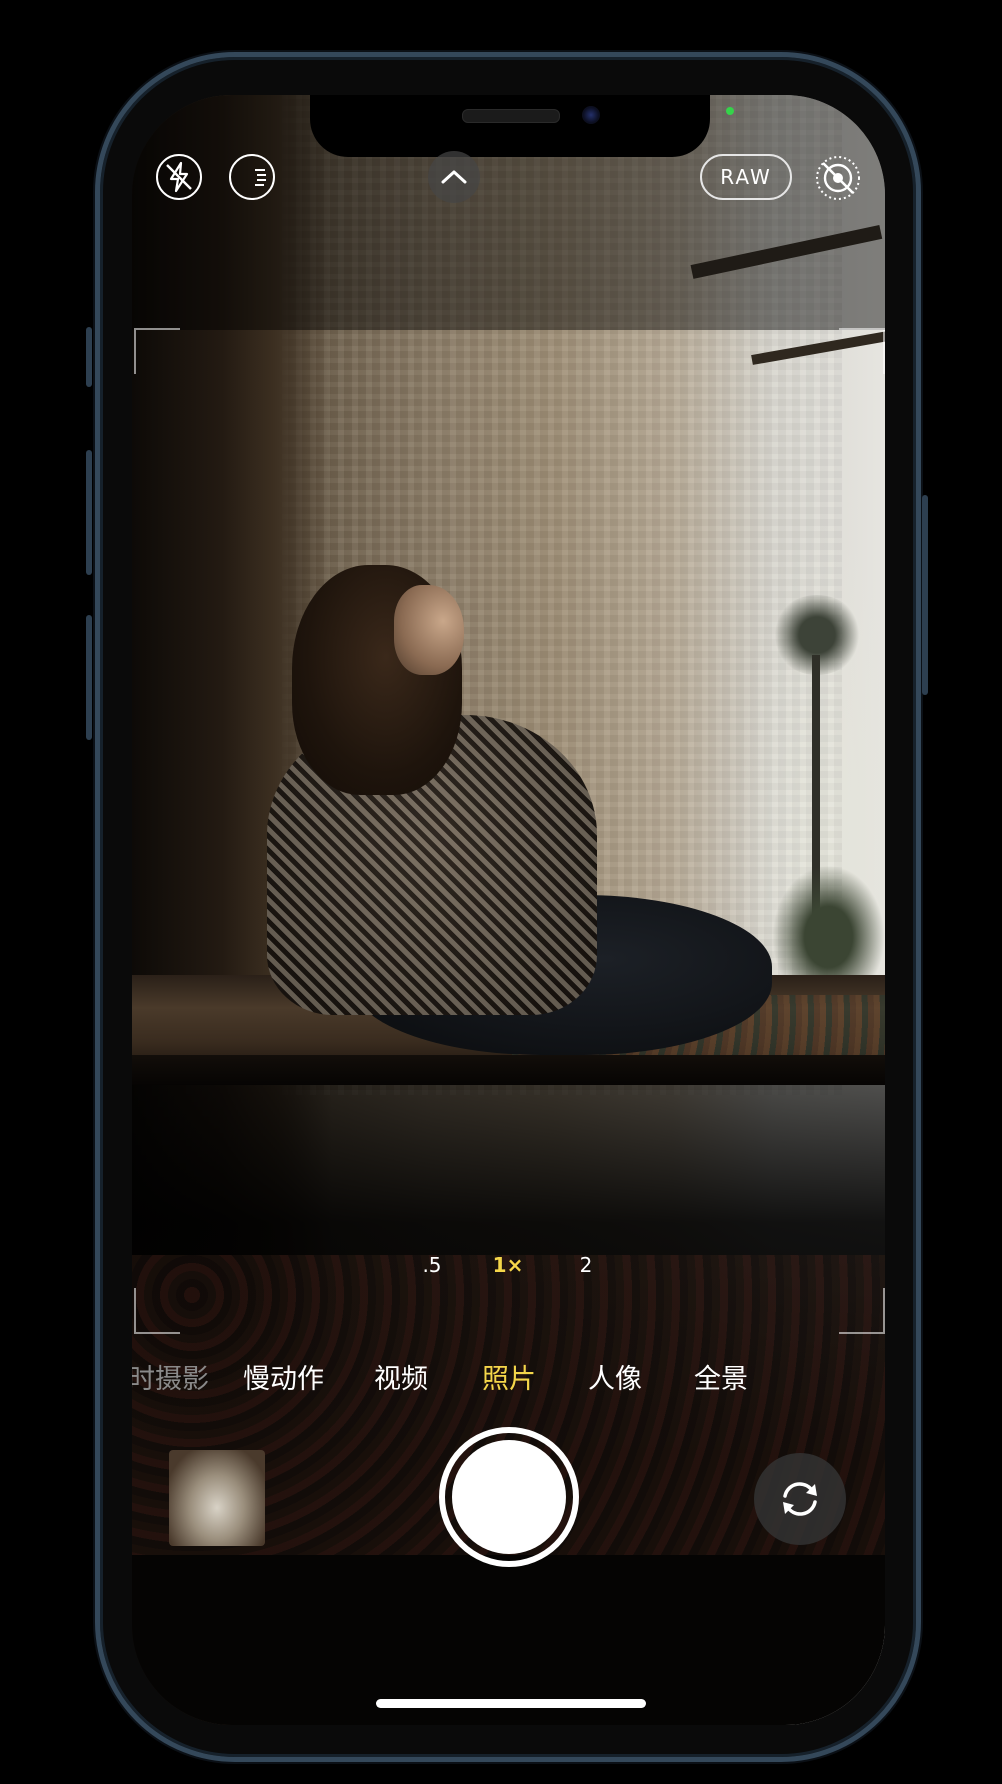  I want to click on shutter-button-inner, so click(509, 1497).